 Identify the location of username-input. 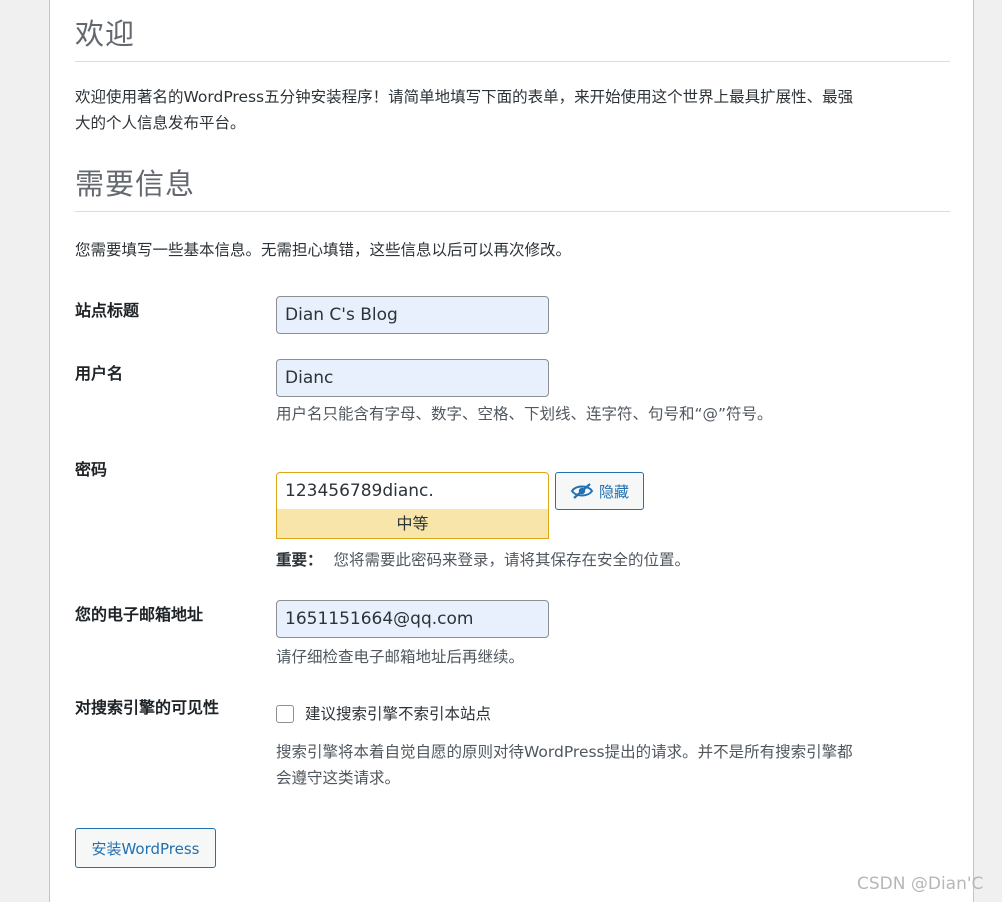
(412, 378).